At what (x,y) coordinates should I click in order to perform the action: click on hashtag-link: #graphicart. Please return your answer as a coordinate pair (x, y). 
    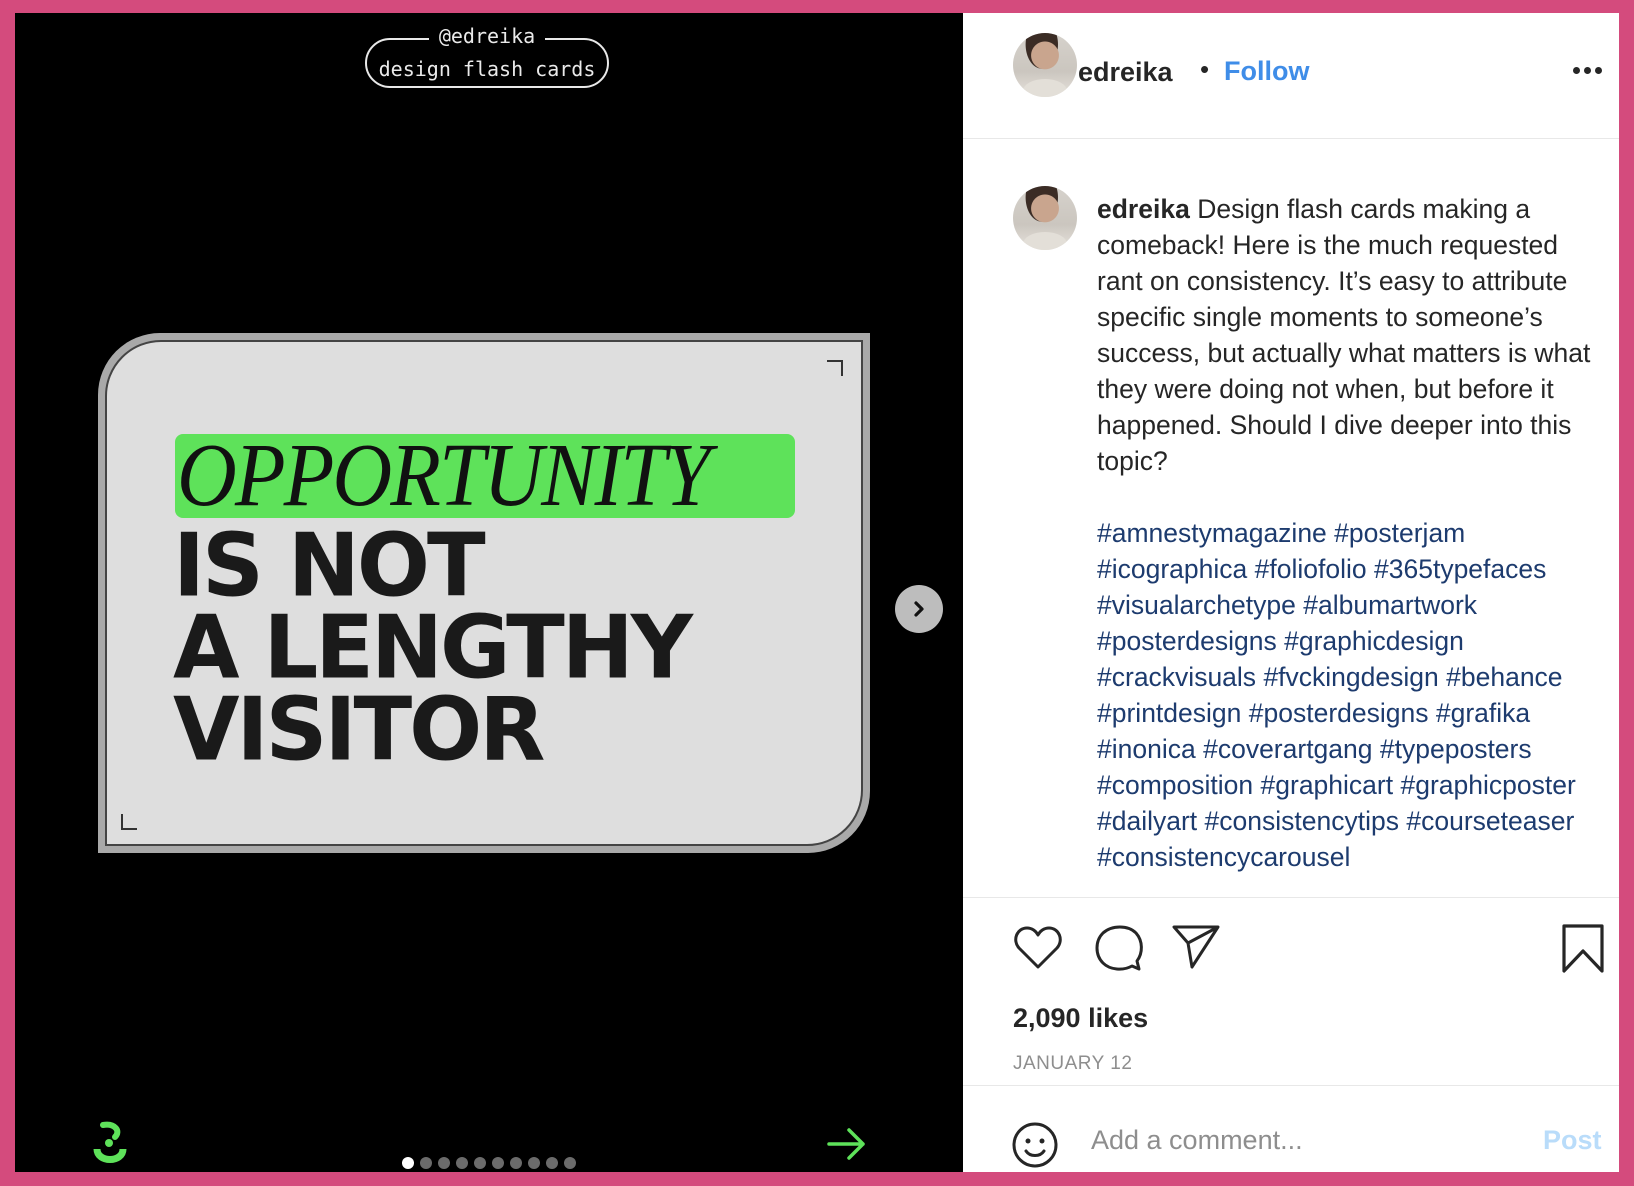
    Looking at the image, I should click on (1327, 785).